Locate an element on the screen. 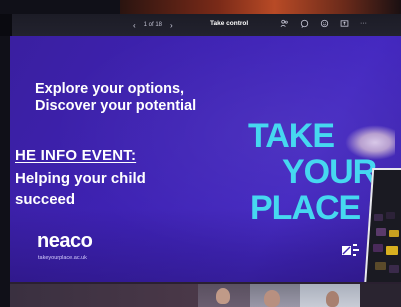 This screenshot has width=401, height=307. slide-pager: ‹ 1 of 18 › is located at coordinates (153, 25).